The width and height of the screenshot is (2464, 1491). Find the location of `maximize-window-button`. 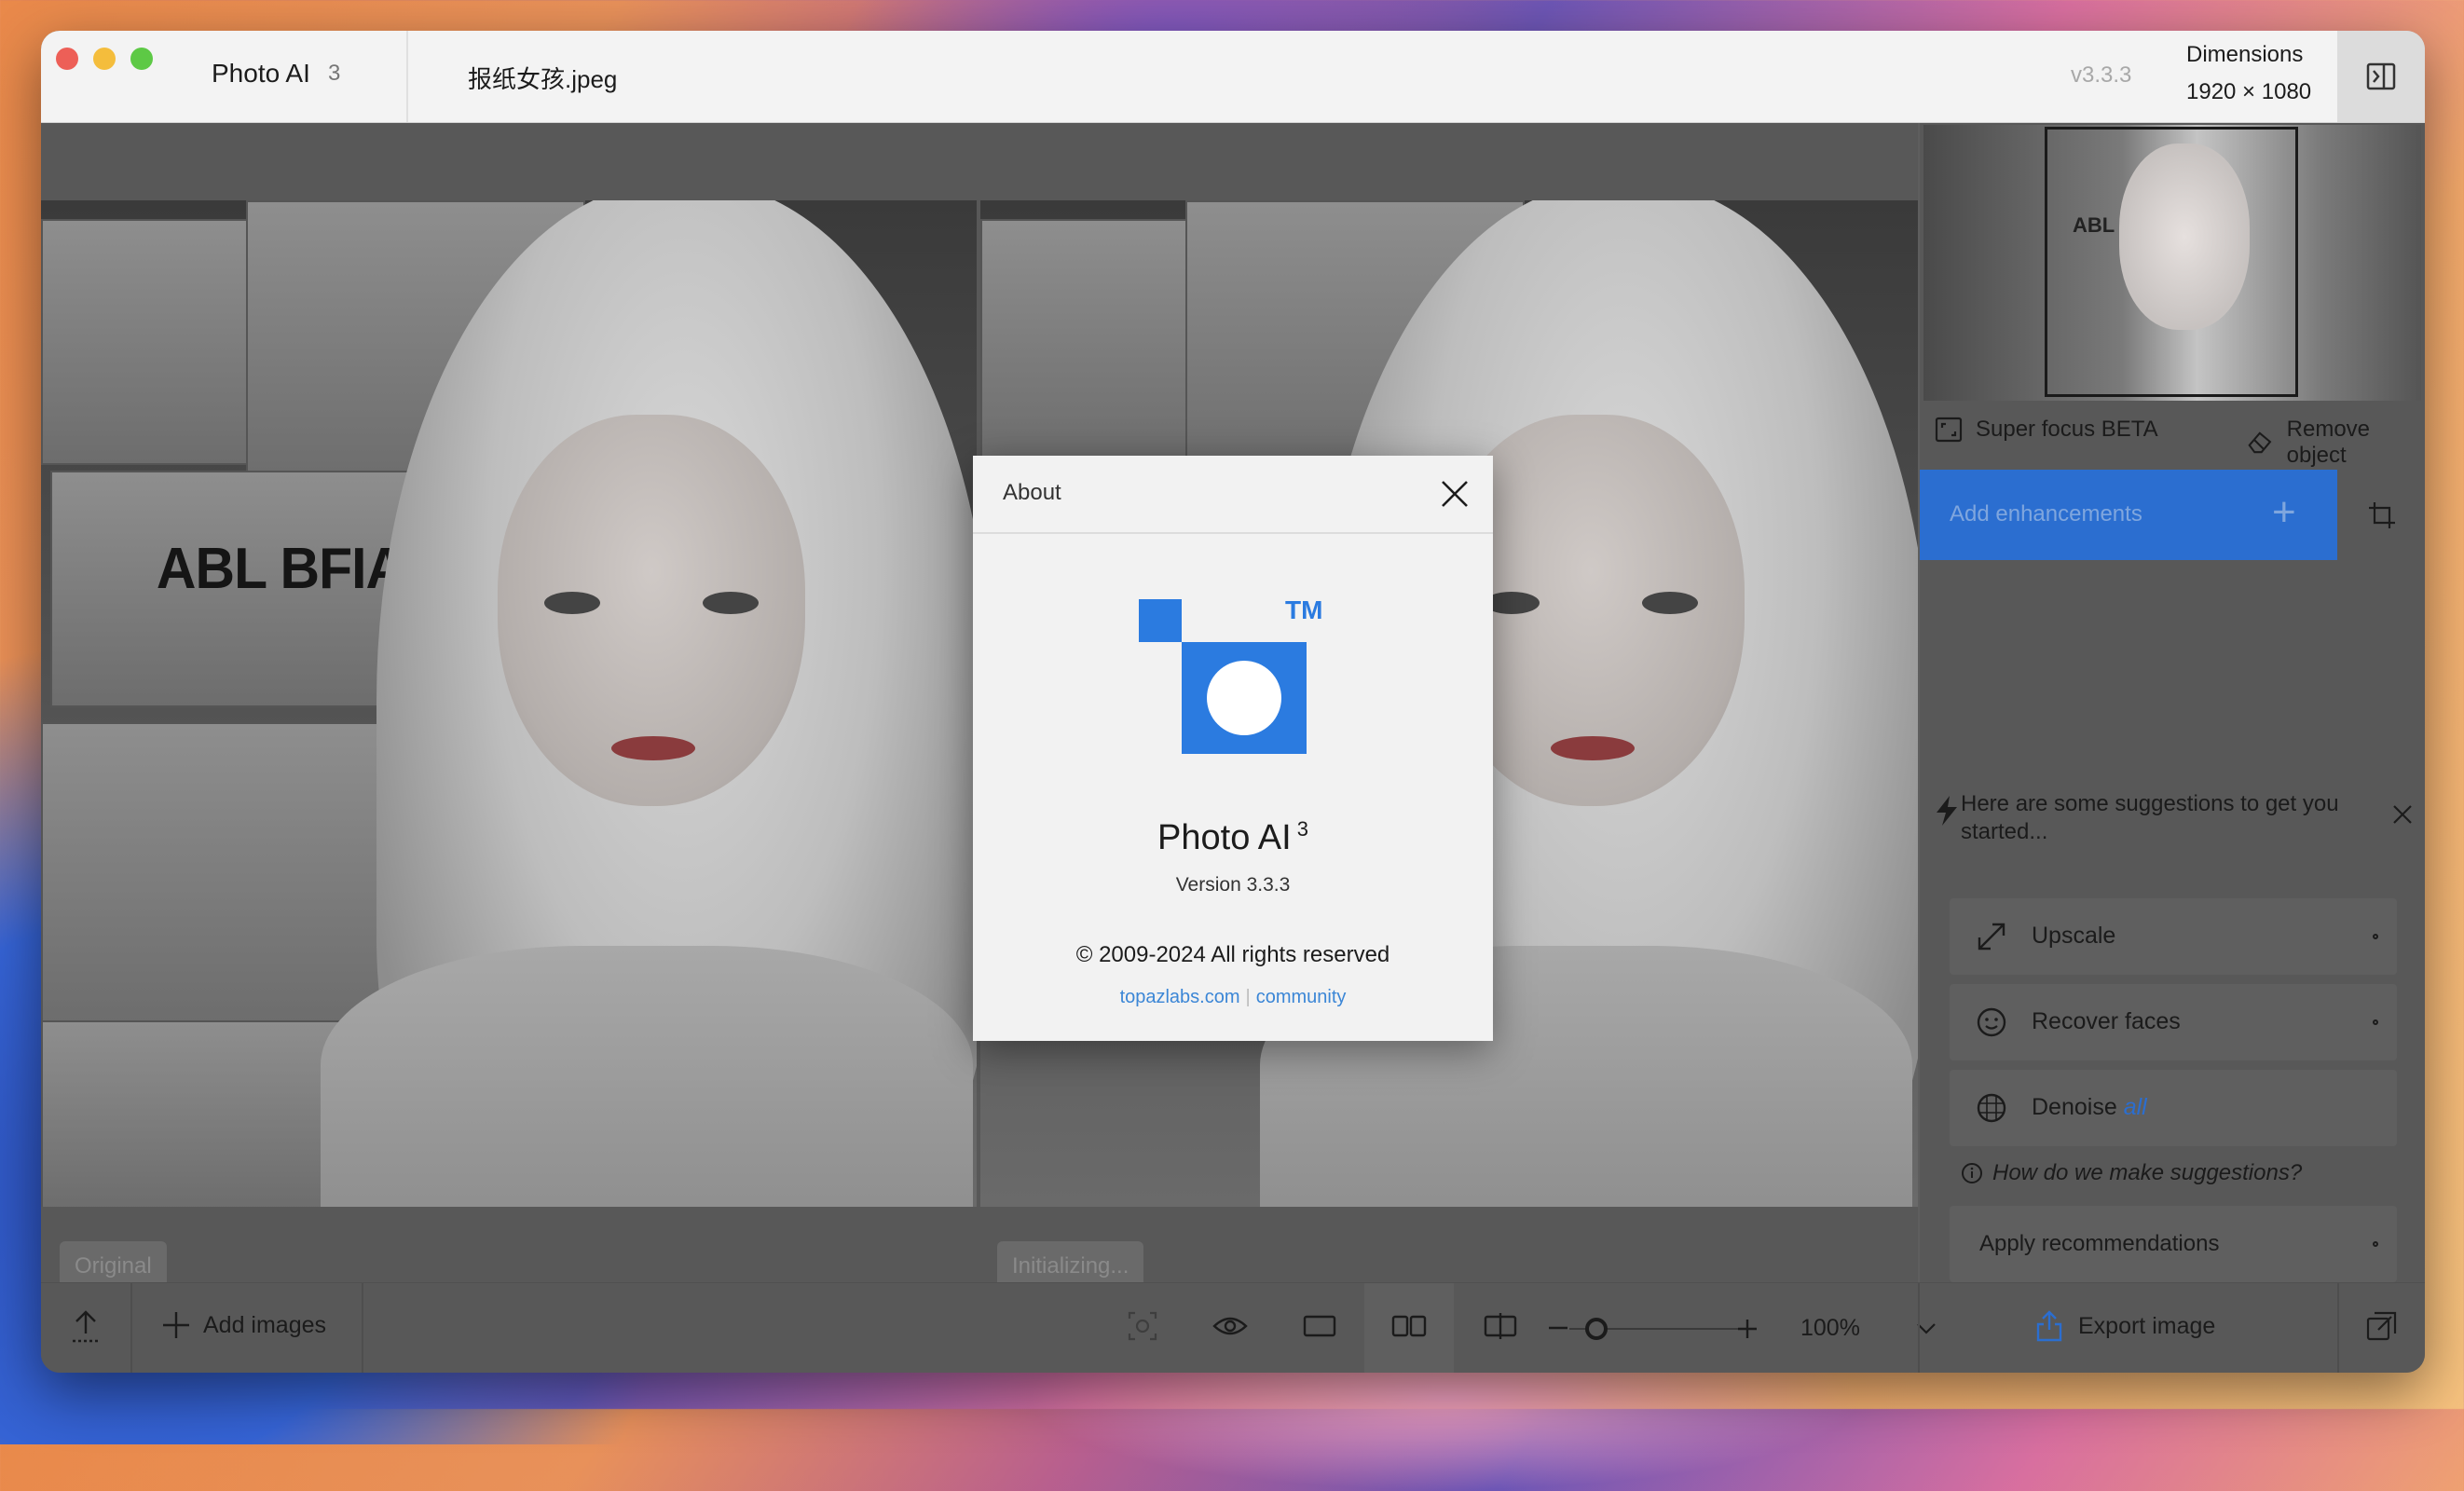

maximize-window-button is located at coordinates (141, 59).